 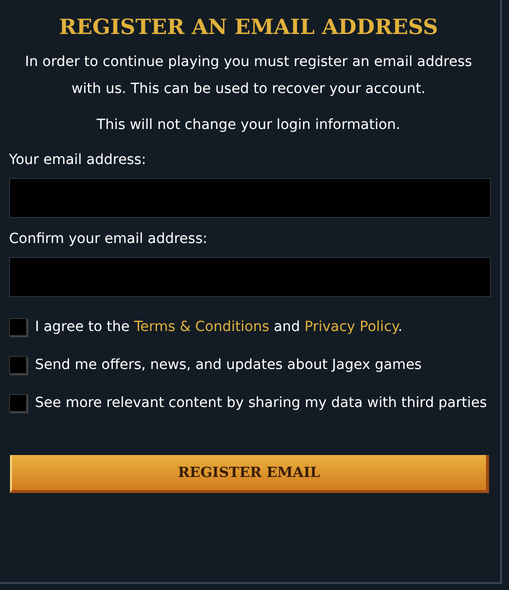 What do you see at coordinates (228, 365) in the screenshot?
I see `consent-text: Send me offers, news, and updates about Jagex games` at bounding box center [228, 365].